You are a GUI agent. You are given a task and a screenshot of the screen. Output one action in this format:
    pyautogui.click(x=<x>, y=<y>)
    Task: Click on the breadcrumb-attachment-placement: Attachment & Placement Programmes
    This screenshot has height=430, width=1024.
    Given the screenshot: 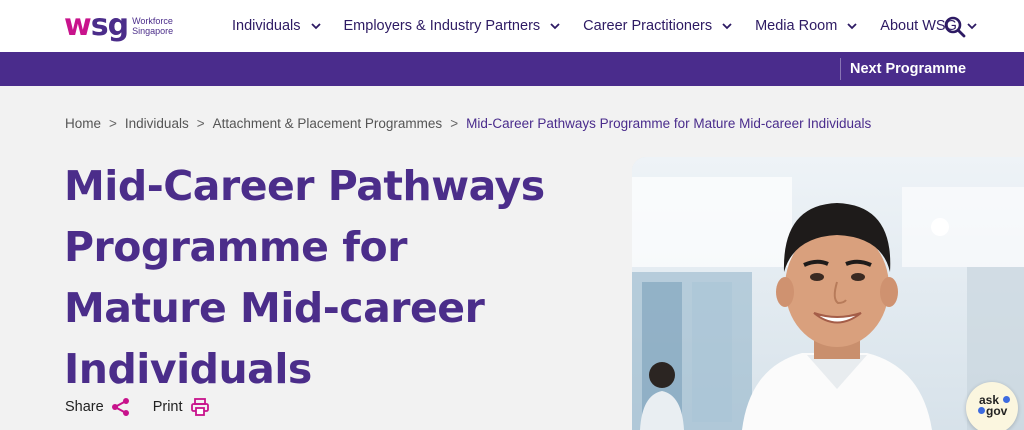 What is the action you would take?
    pyautogui.click(x=328, y=123)
    